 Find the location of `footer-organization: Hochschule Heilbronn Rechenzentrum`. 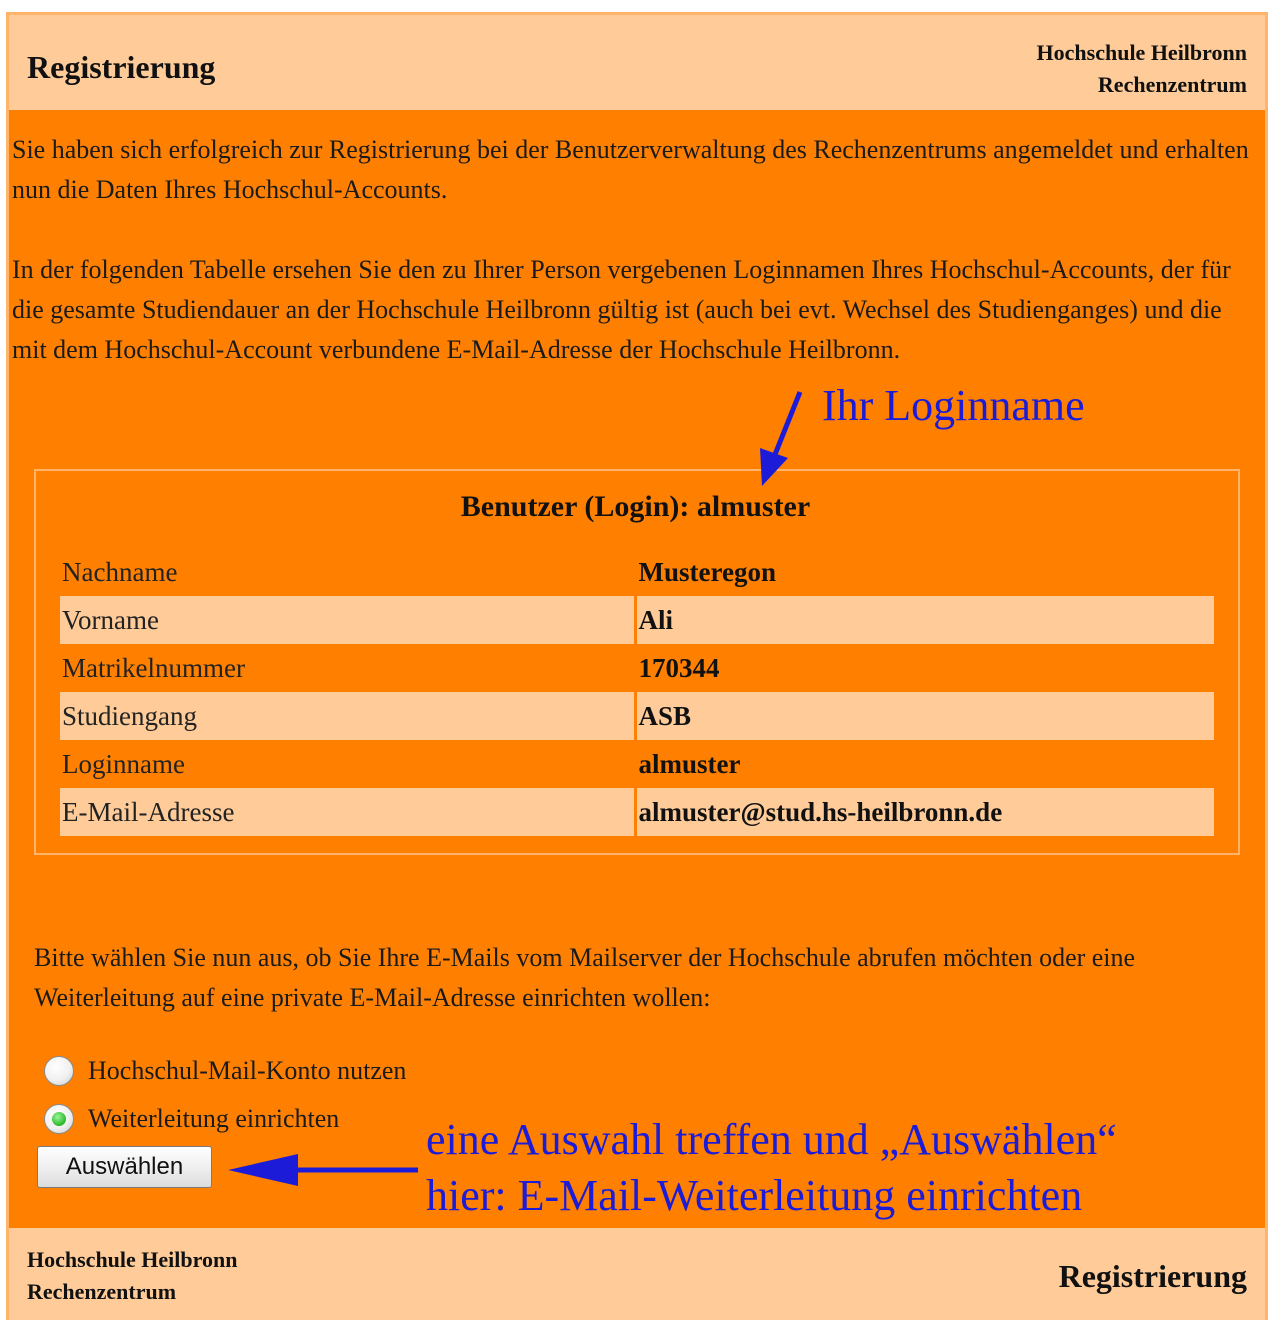

footer-organization: Hochschule Heilbronn Rechenzentrum is located at coordinates (132, 1276).